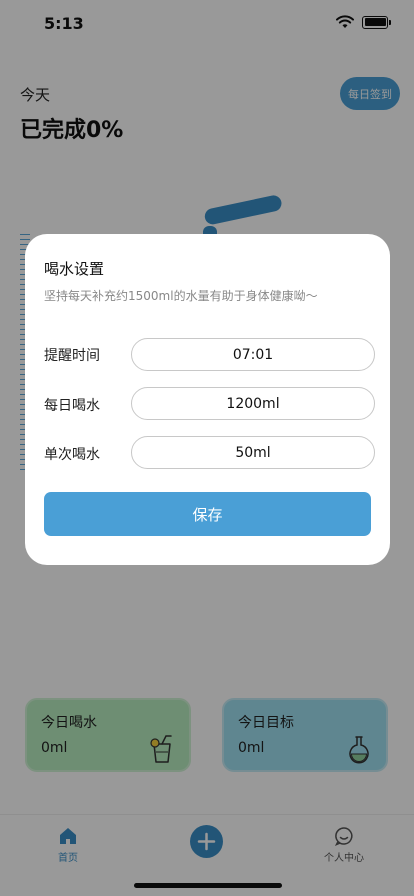 The height and width of the screenshot is (896, 414). What do you see at coordinates (72, 356) in the screenshot?
I see `reminder-time-label: 提醒时间` at bounding box center [72, 356].